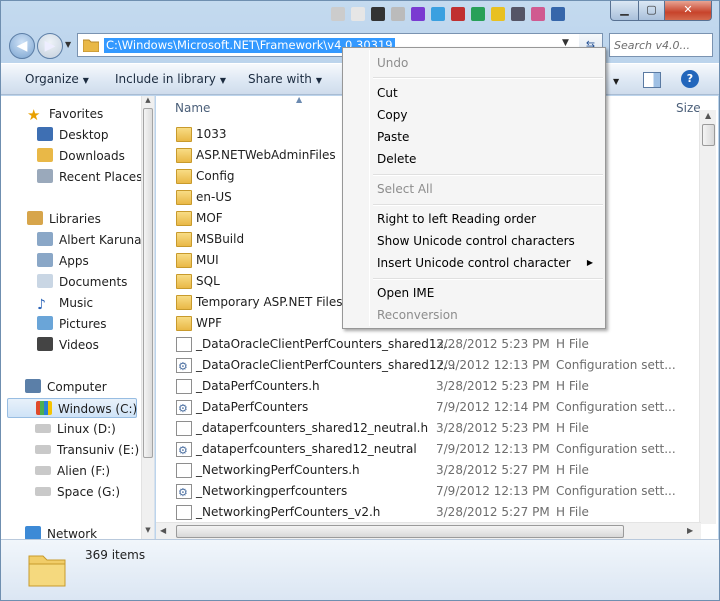 The height and width of the screenshot is (601, 720). I want to click on menu-item-rtl-reading-order: Right to left Reading order, so click(474, 219).